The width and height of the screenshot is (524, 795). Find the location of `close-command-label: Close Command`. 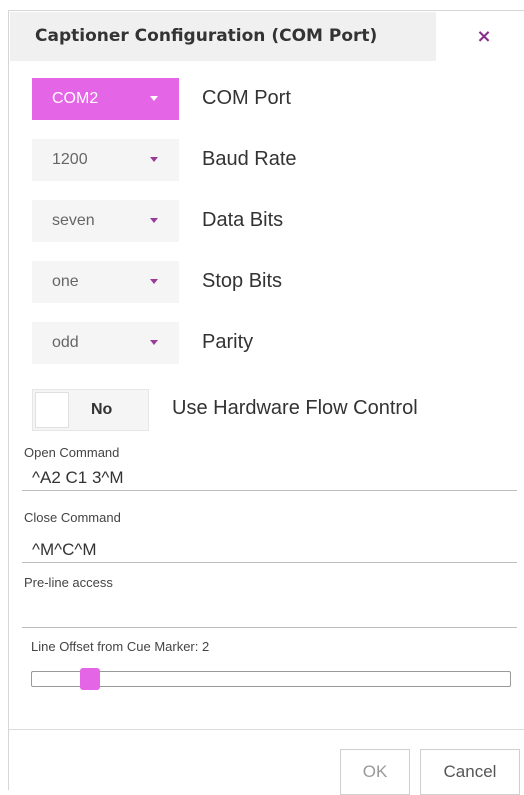

close-command-label: Close Command is located at coordinates (72, 517).